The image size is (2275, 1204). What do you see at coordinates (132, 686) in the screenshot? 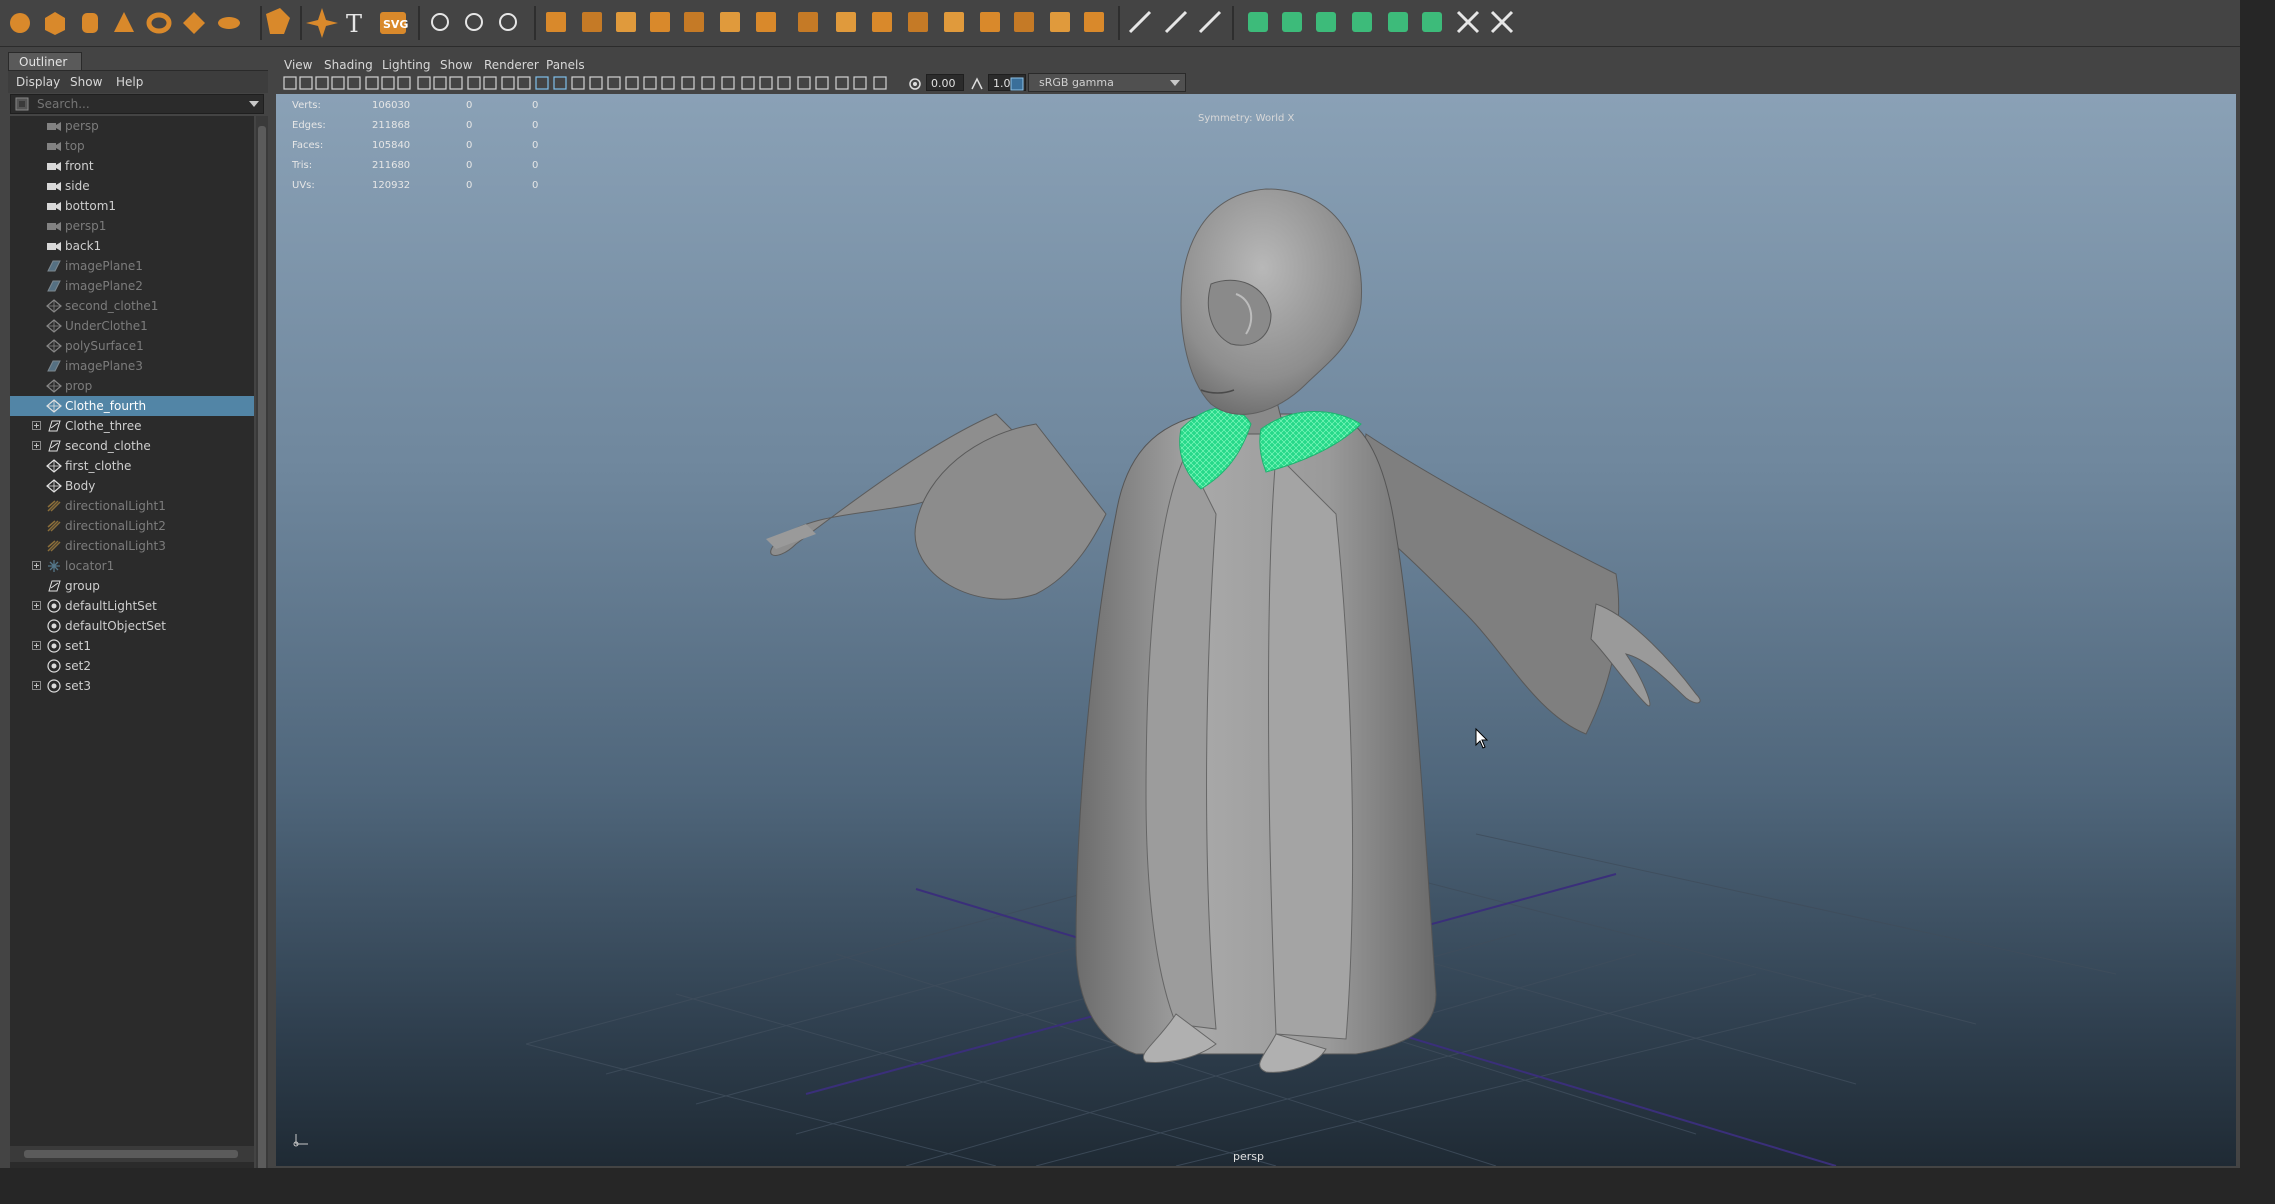
I see `outliner-item: set3` at bounding box center [132, 686].